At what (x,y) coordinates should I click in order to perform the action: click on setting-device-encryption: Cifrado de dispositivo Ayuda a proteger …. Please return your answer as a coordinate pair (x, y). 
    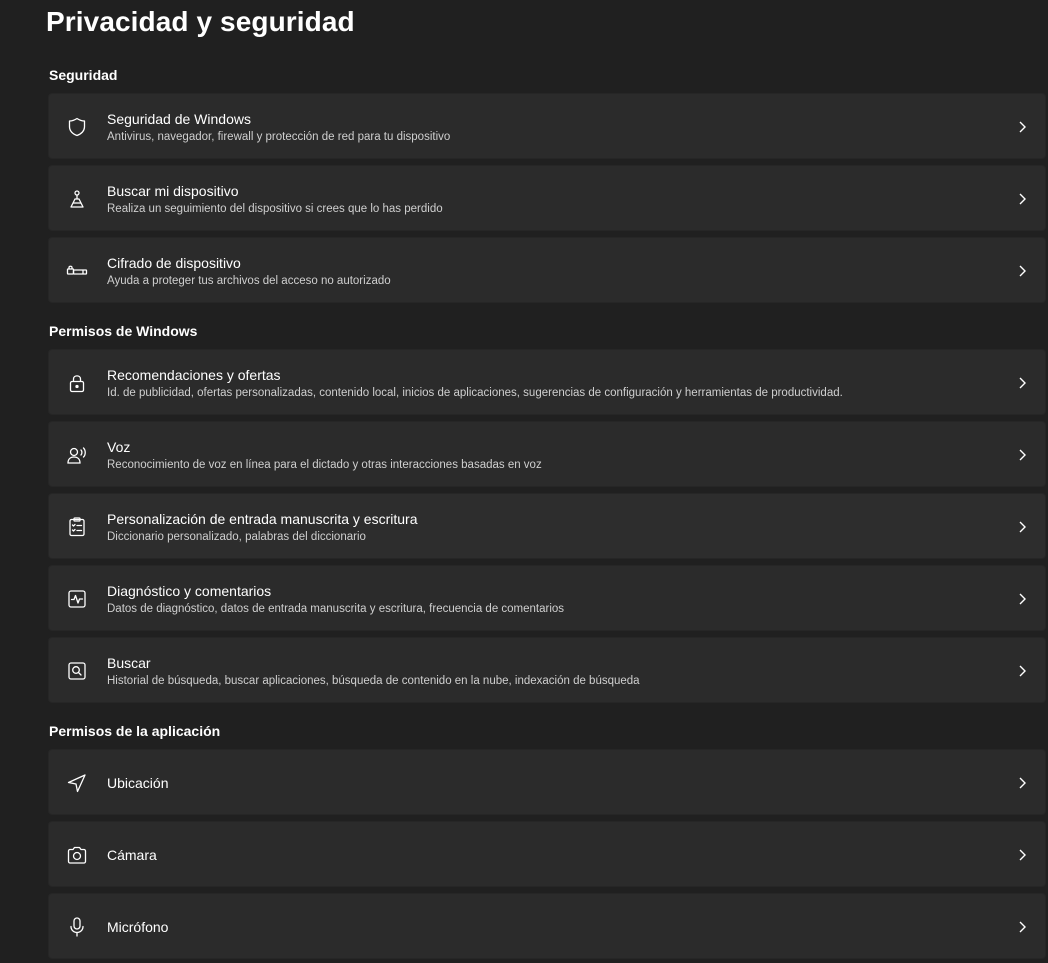
    Looking at the image, I should click on (547, 270).